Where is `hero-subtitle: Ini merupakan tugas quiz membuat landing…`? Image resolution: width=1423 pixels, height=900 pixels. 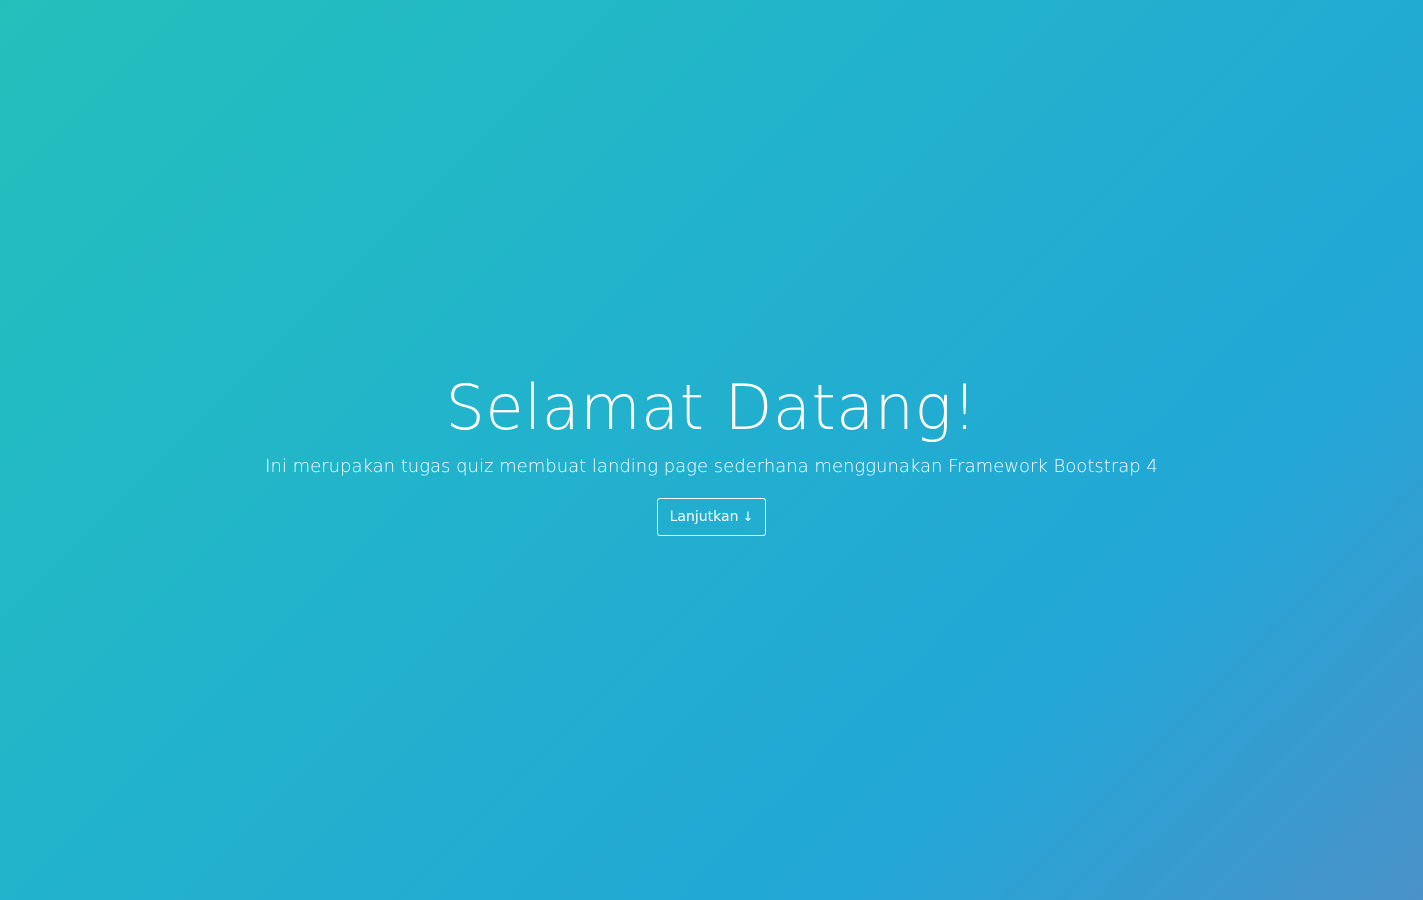
hero-subtitle: Ini merupakan tugas quiz membuat landing… is located at coordinates (711, 466).